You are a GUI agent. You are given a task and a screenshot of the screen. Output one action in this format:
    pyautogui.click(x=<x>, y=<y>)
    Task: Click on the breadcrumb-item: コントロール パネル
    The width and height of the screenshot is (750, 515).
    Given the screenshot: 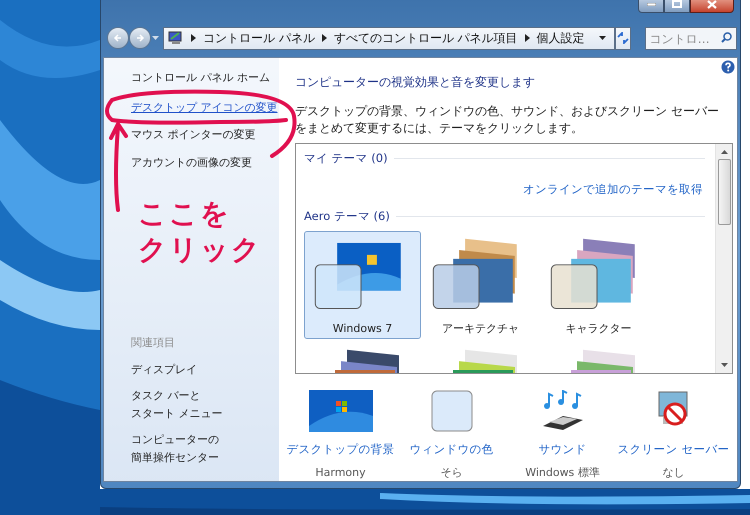 What is the action you would take?
    pyautogui.click(x=259, y=38)
    